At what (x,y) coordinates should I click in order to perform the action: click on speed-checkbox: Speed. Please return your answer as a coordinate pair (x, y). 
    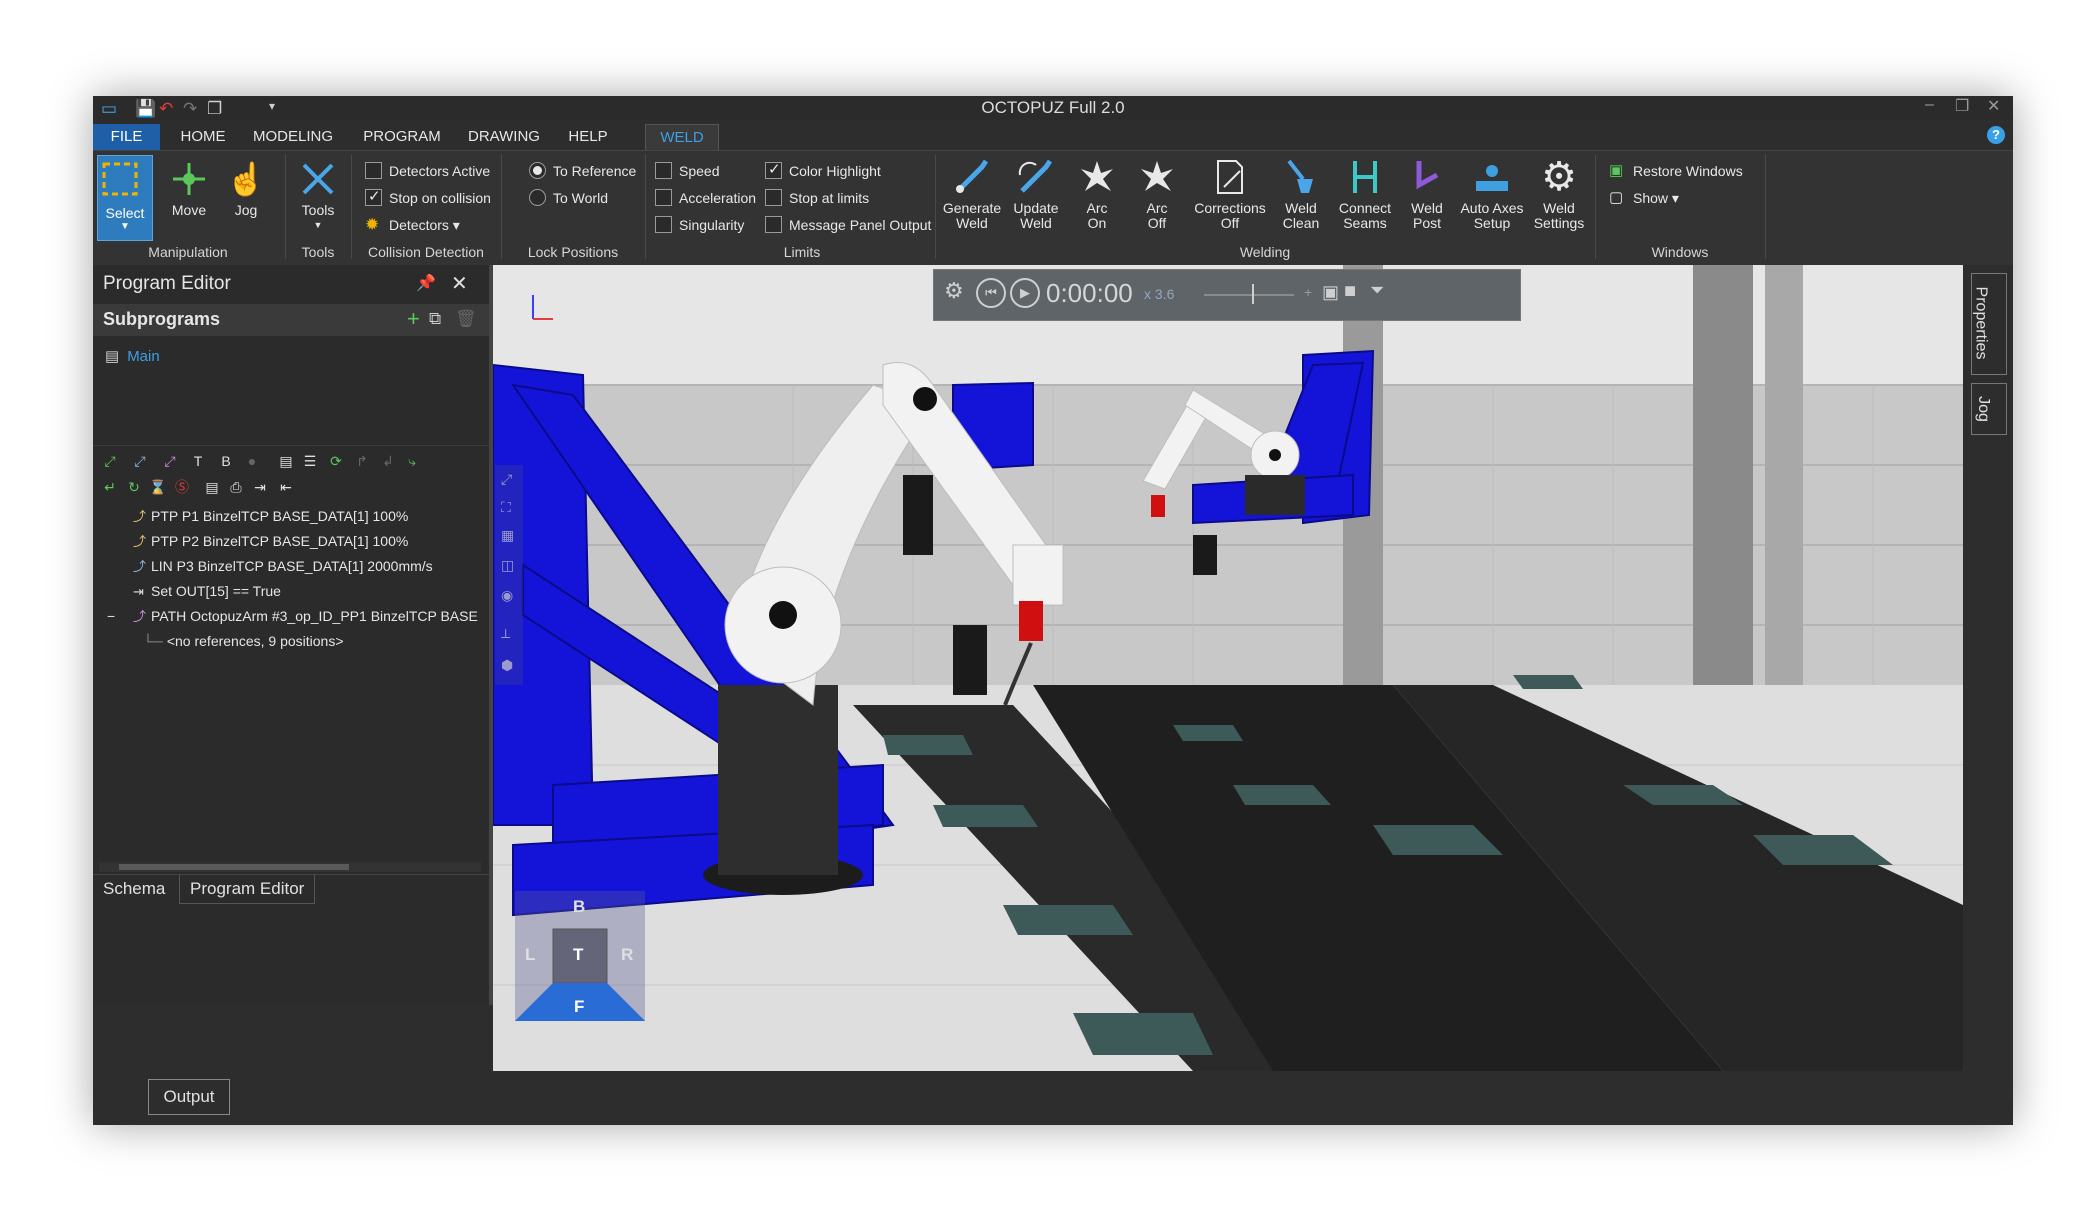
    Looking at the image, I should click on (687, 171).